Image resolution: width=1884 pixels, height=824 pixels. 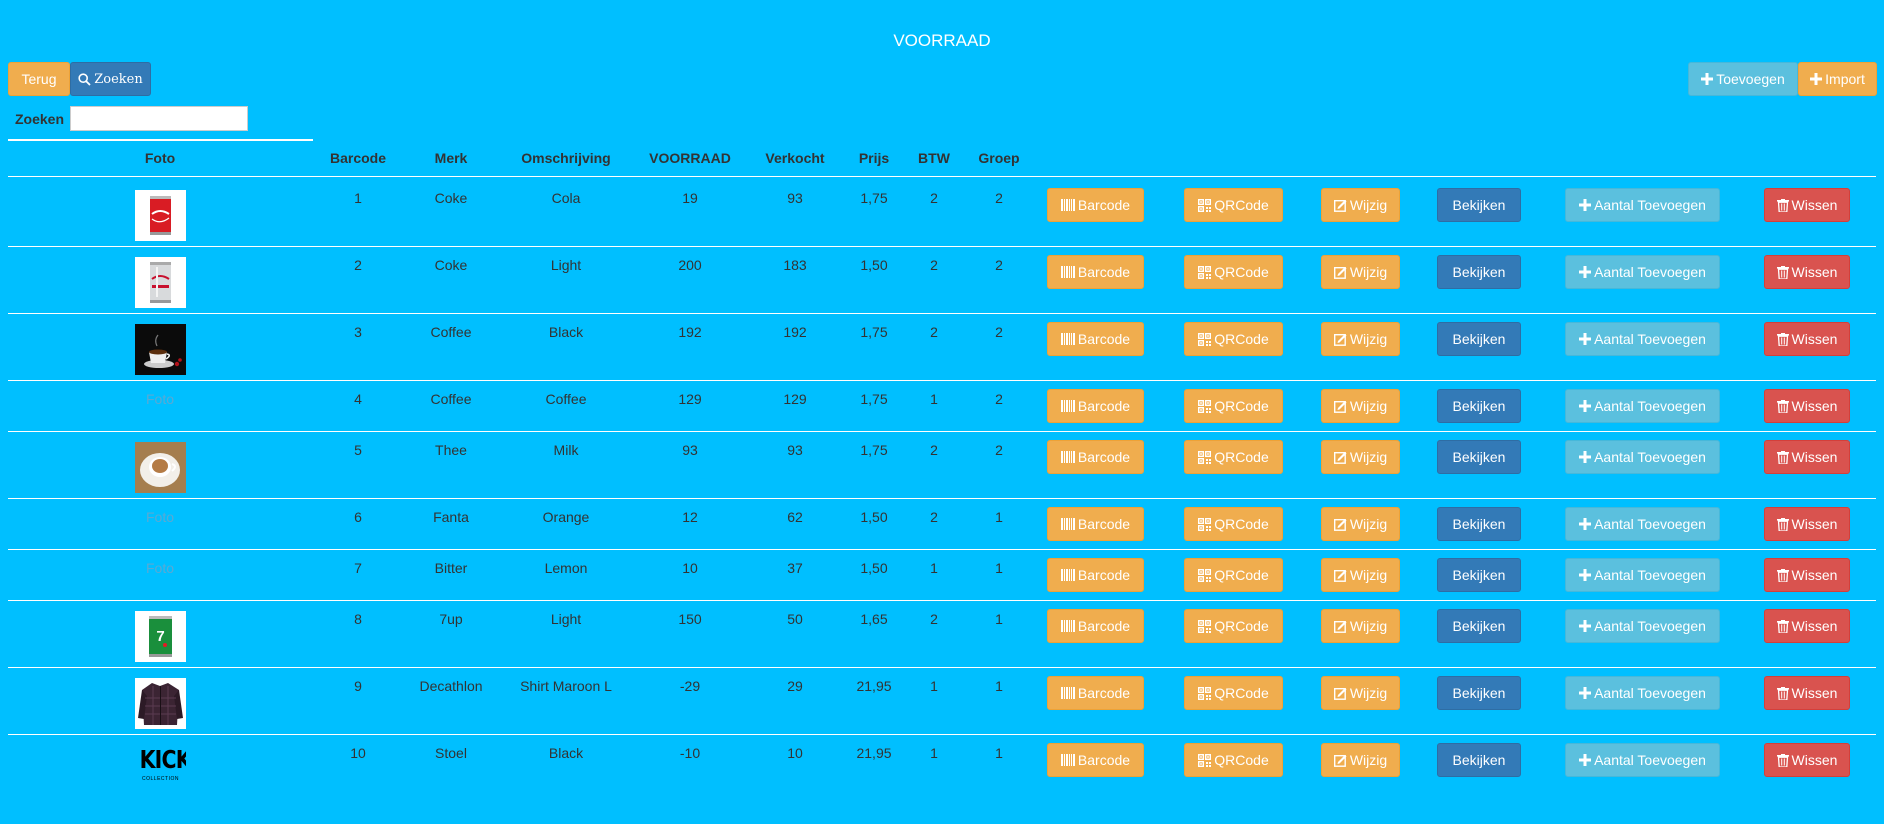 I want to click on wijzig-button-label: Wijzig, so click(x=1368, y=272).